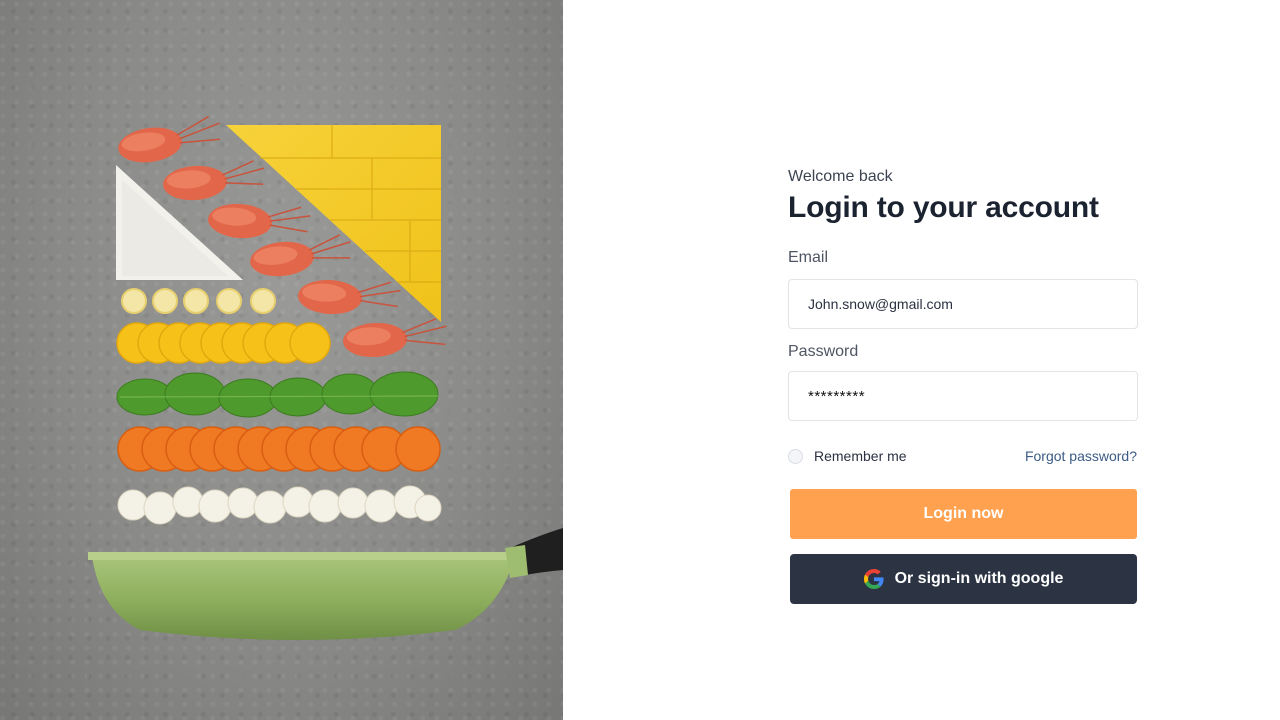  I want to click on remember-me-label: Remember me, so click(860, 456).